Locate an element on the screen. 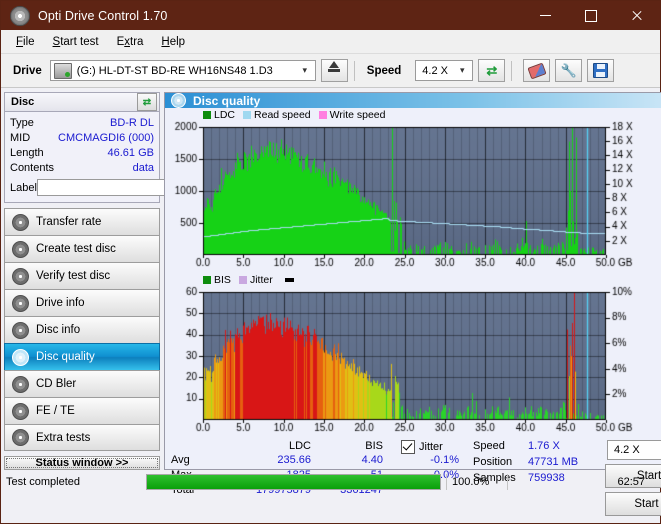  legend-swatch-jitter is located at coordinates (242, 279).